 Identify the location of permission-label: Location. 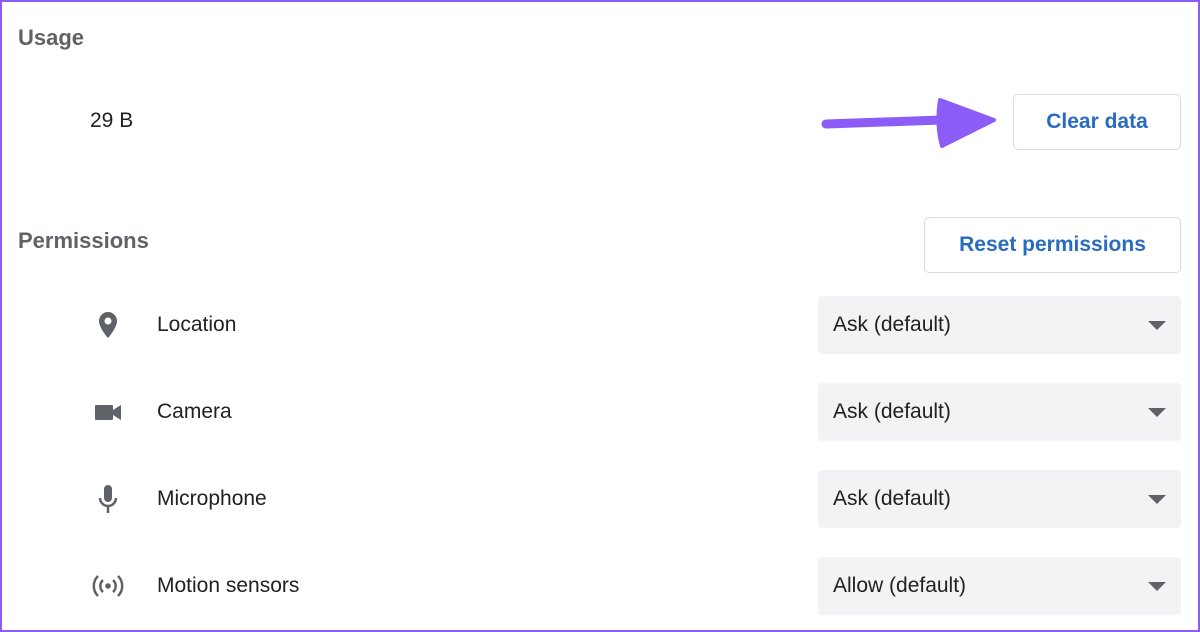
(197, 324).